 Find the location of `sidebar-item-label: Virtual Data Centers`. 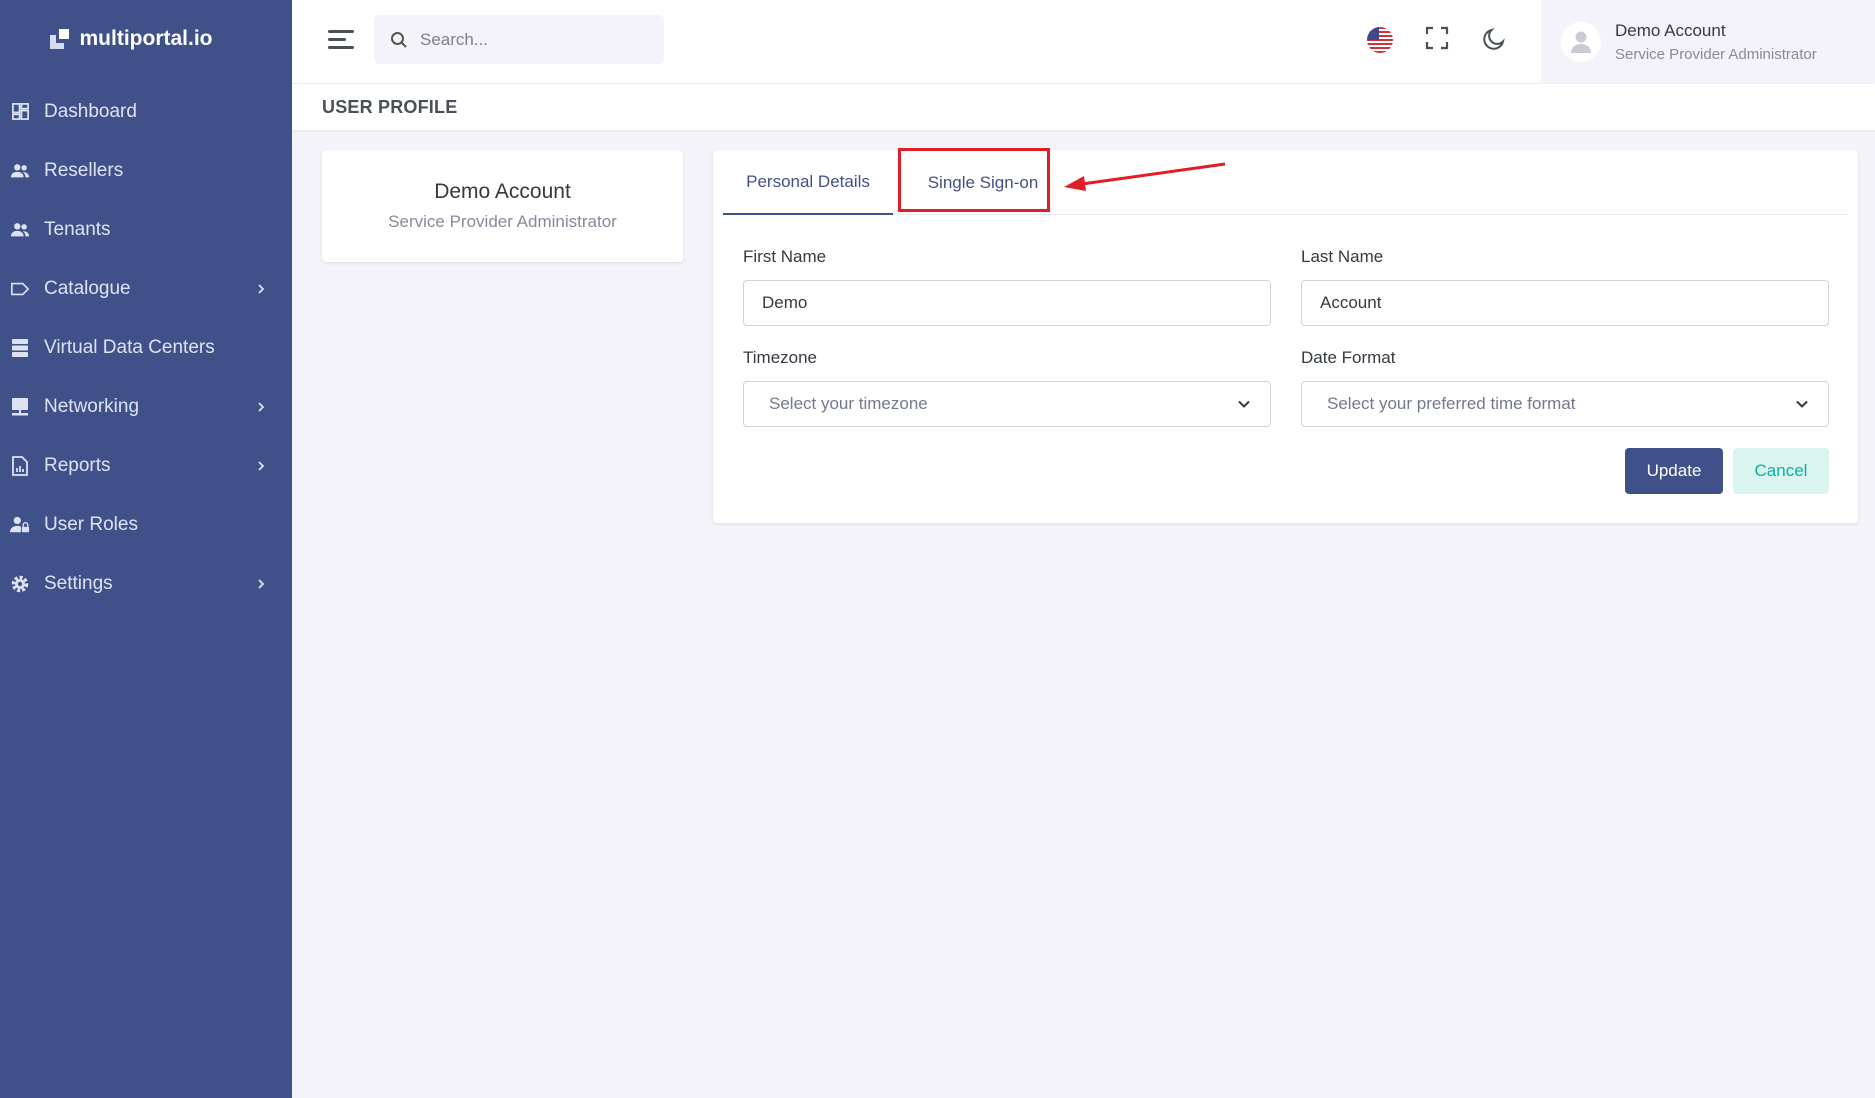

sidebar-item-label: Virtual Data Centers is located at coordinates (129, 347).